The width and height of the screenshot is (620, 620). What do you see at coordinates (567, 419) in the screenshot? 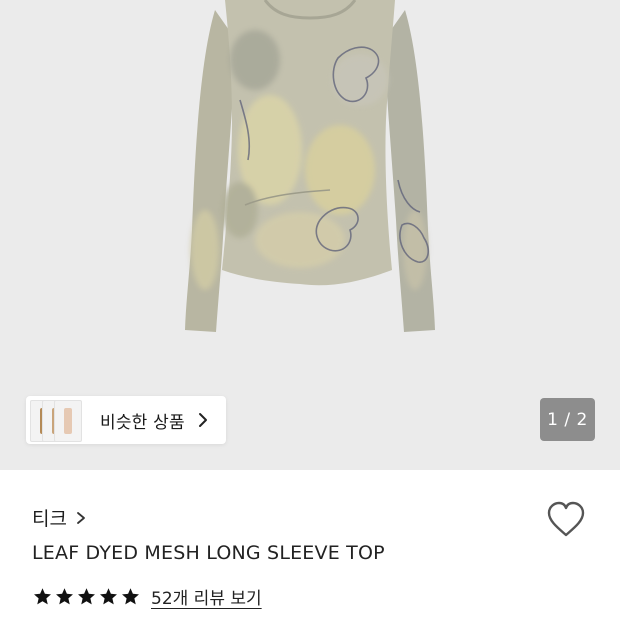
I see `image-page-indicator: 1 / 2` at bounding box center [567, 419].